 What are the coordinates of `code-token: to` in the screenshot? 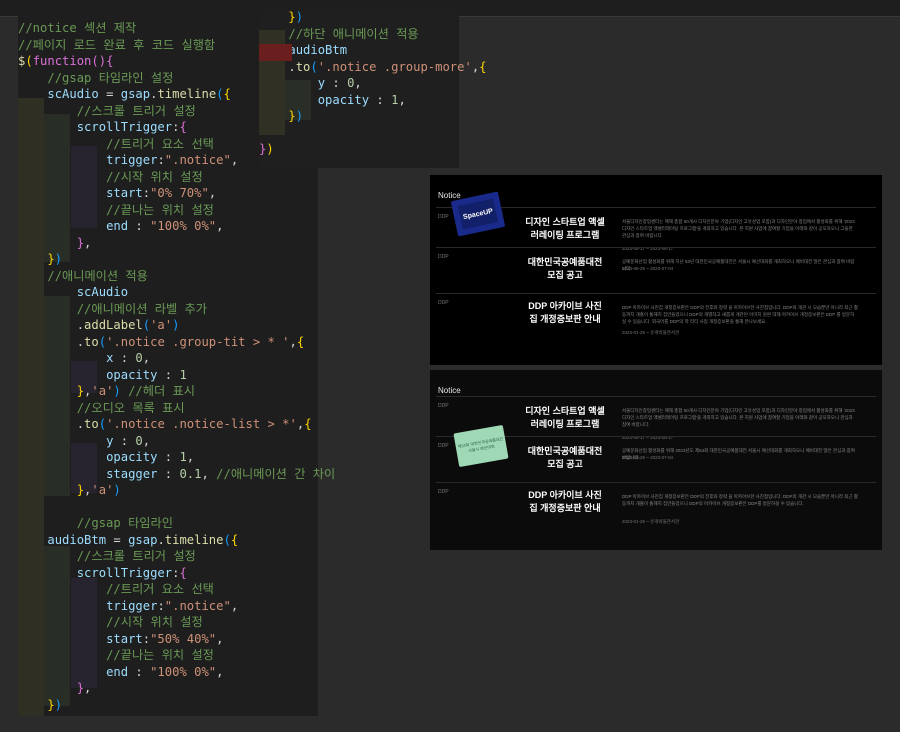 It's located at (303, 66).